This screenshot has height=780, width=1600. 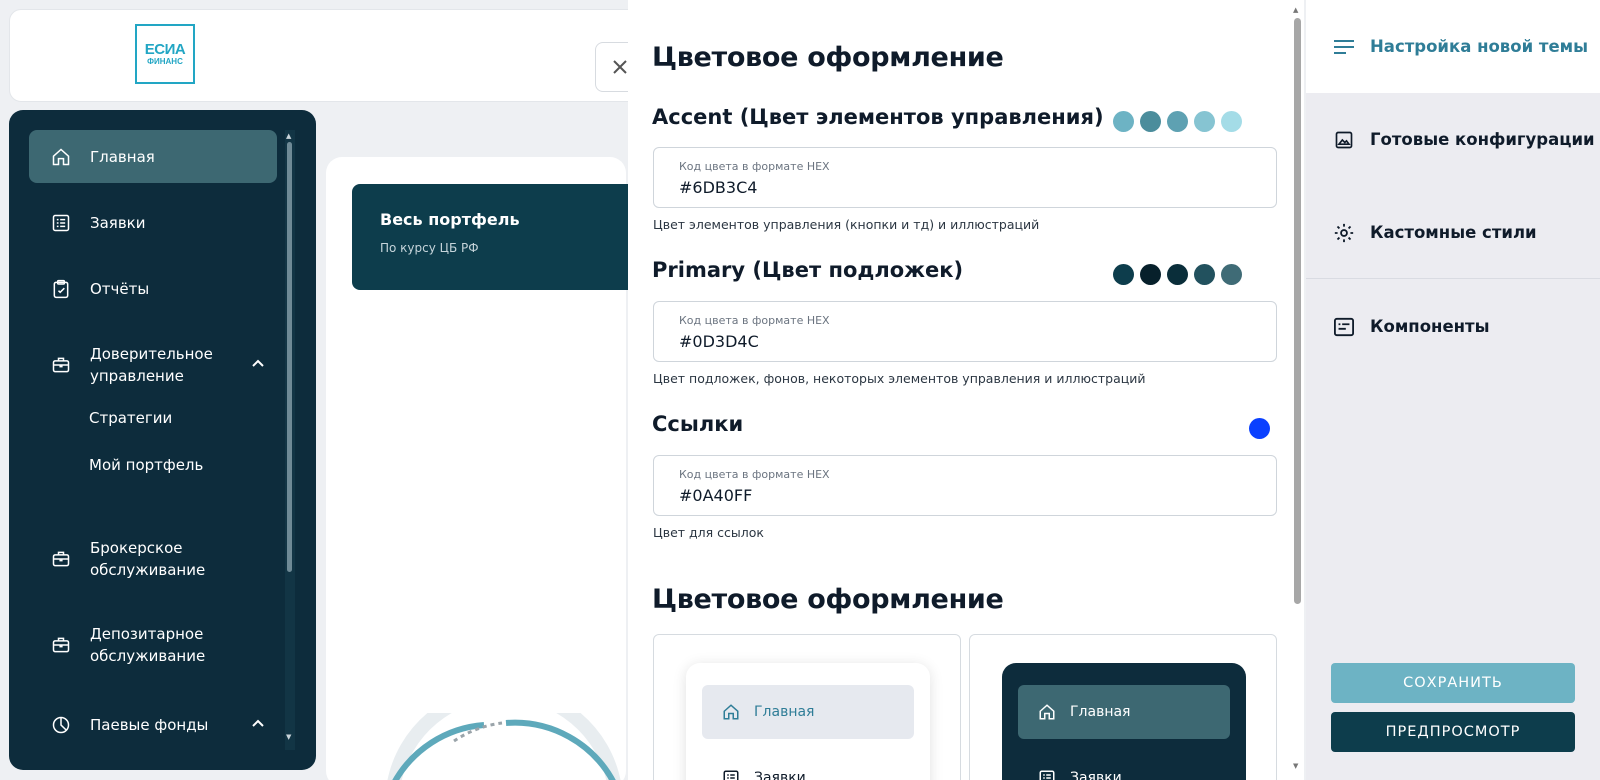 What do you see at coordinates (1124, 712) in the screenshot?
I see `dark-preview-item-home: Главная` at bounding box center [1124, 712].